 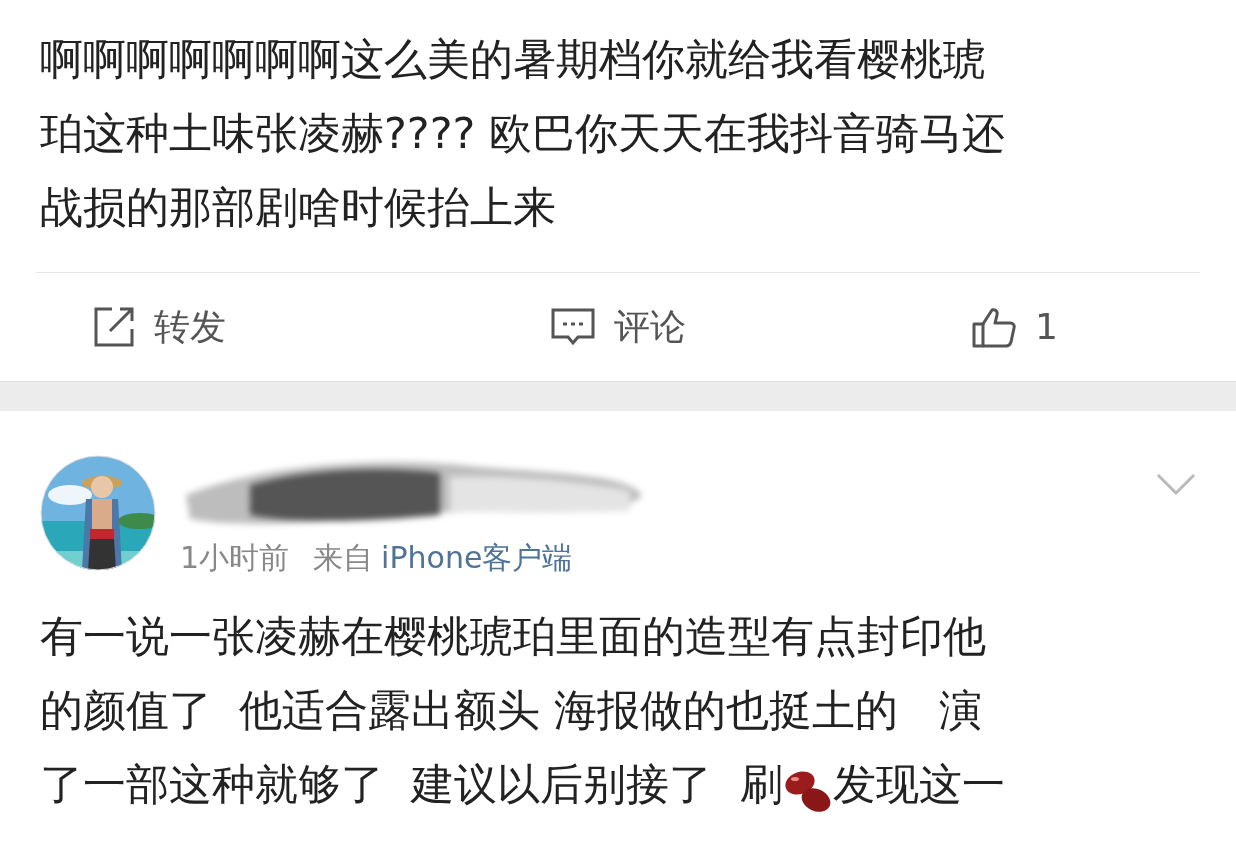 I want to click on source-link: iPhone客户端, so click(x=477, y=557).